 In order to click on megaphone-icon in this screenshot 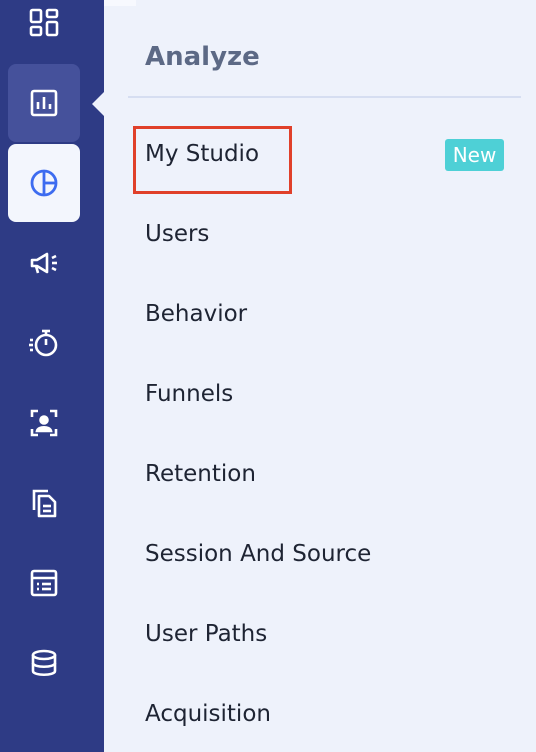, I will do `click(43, 263)`.